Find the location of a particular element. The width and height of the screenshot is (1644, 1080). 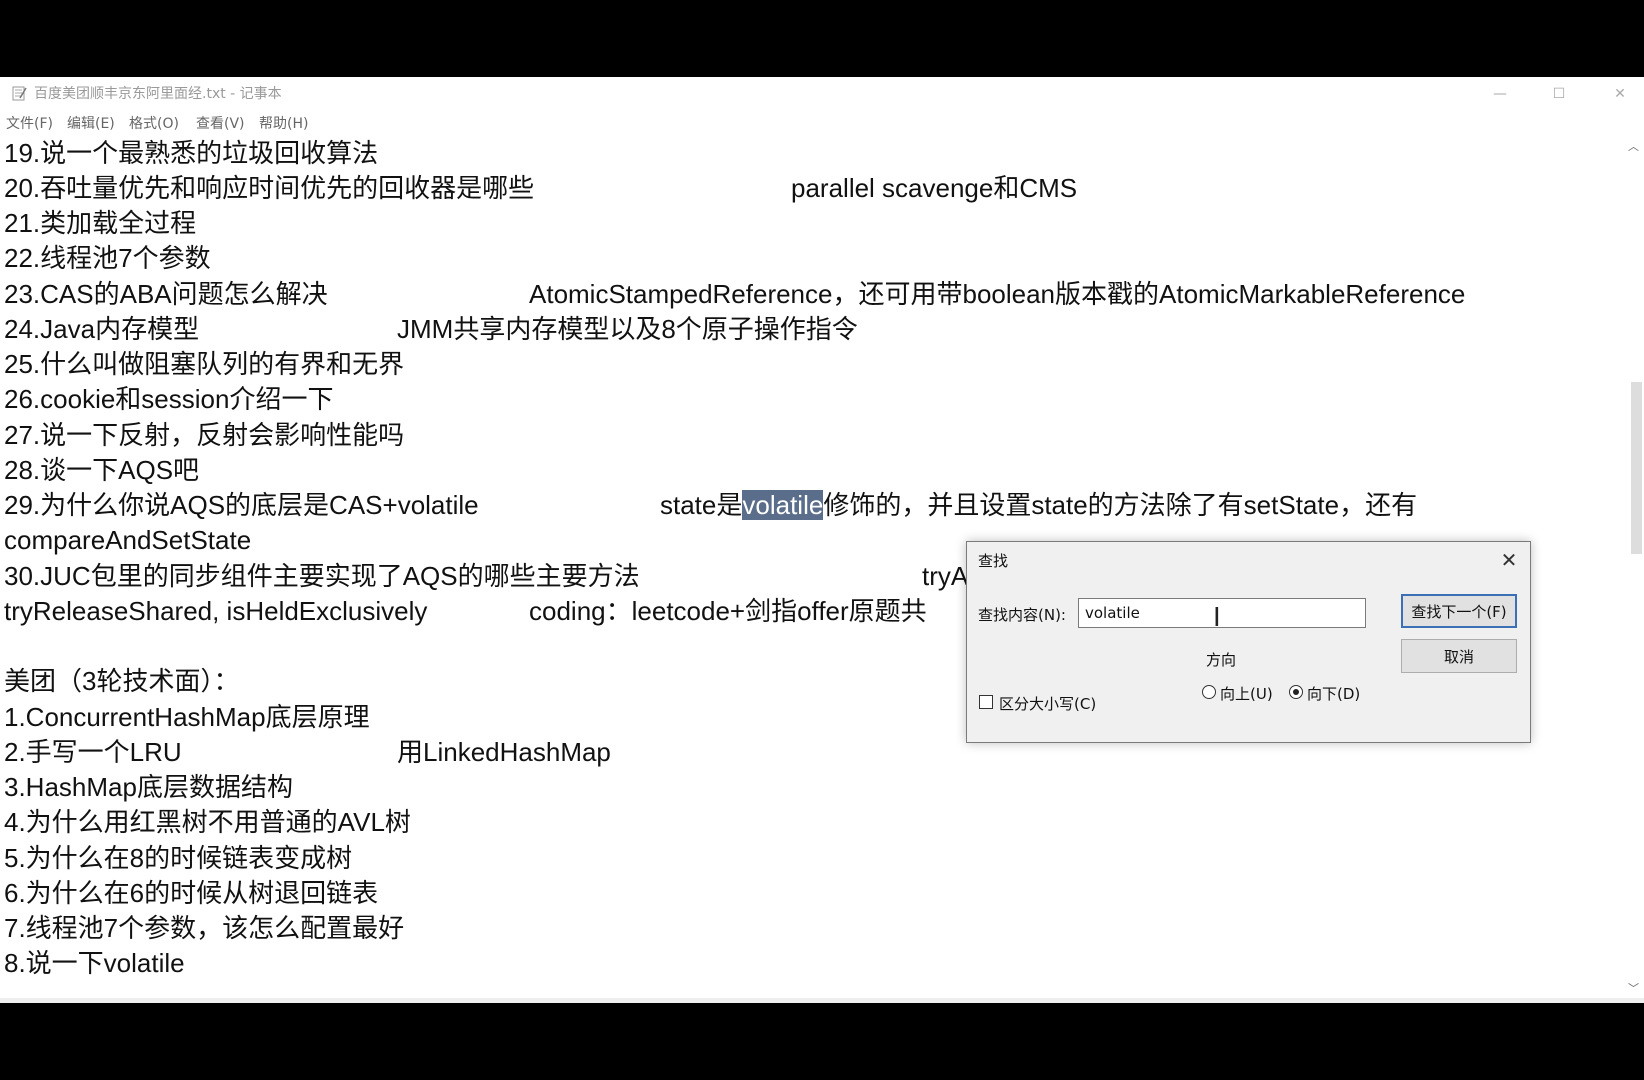

maximize-button: ☐ is located at coordinates (1559, 93).